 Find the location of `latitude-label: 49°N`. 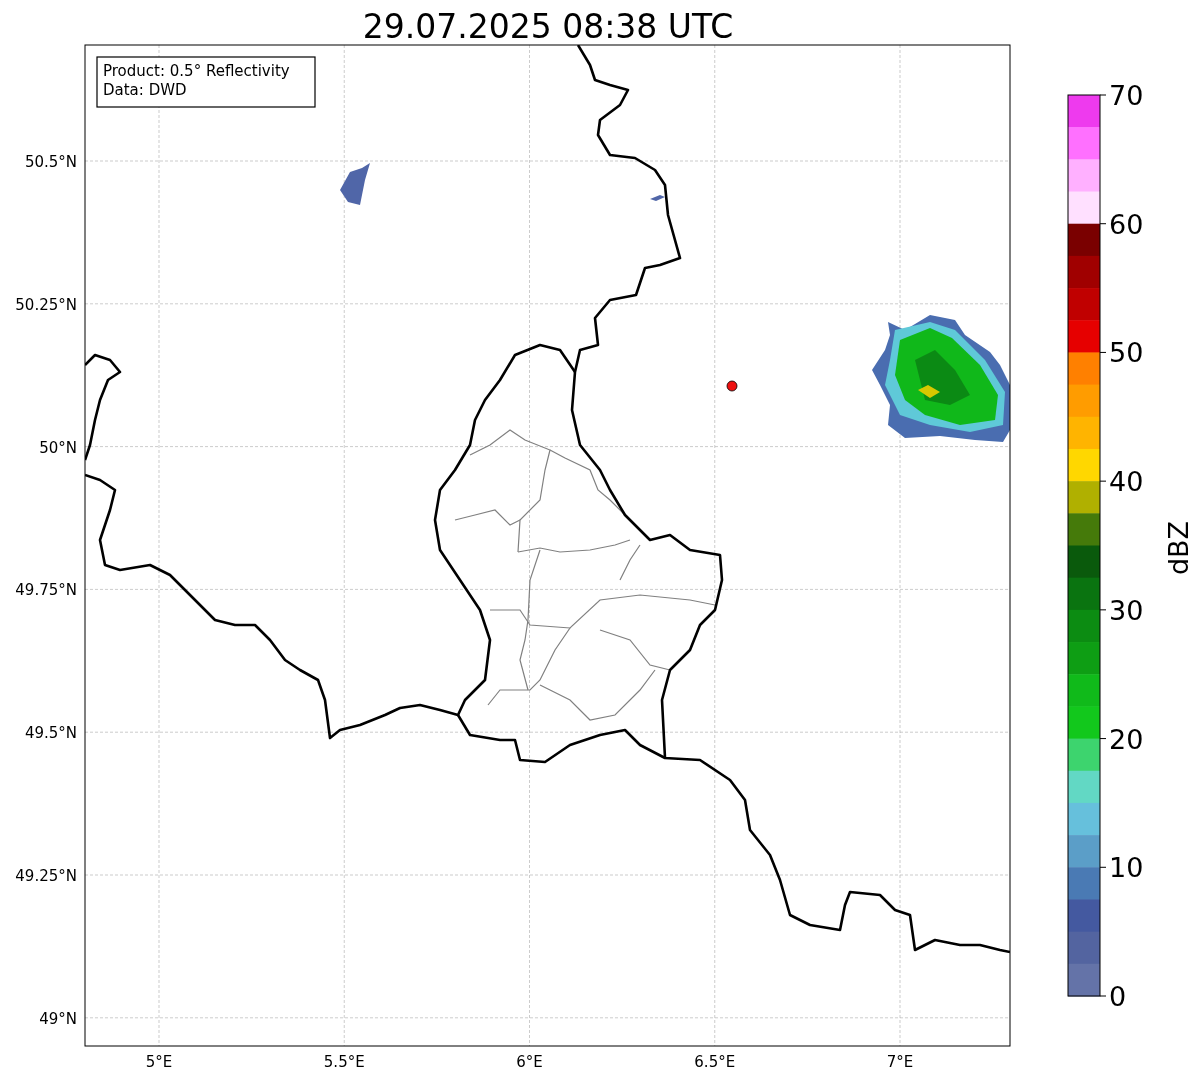

latitude-label: 49°N is located at coordinates (58, 1018).